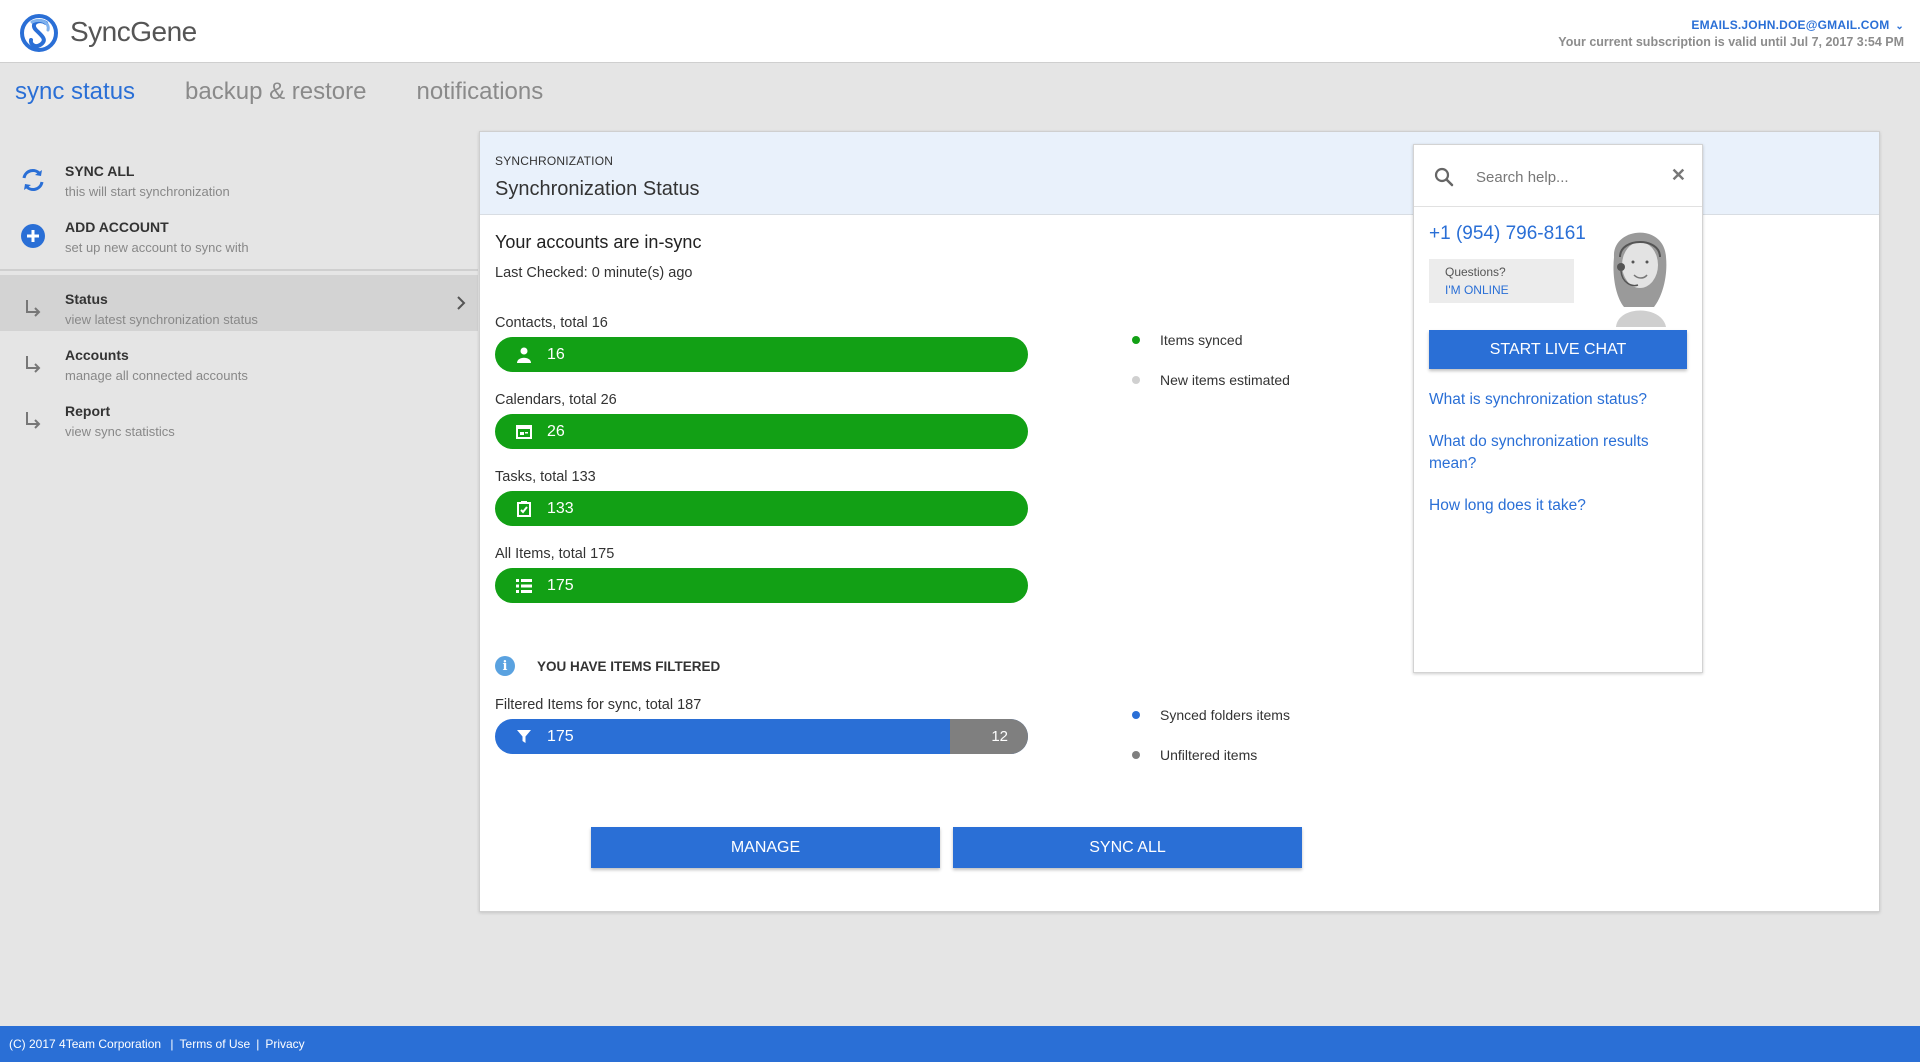 This screenshot has width=1920, height=1062. Describe the element at coordinates (556, 431) in the screenshot. I see `bar-value: 26` at that location.